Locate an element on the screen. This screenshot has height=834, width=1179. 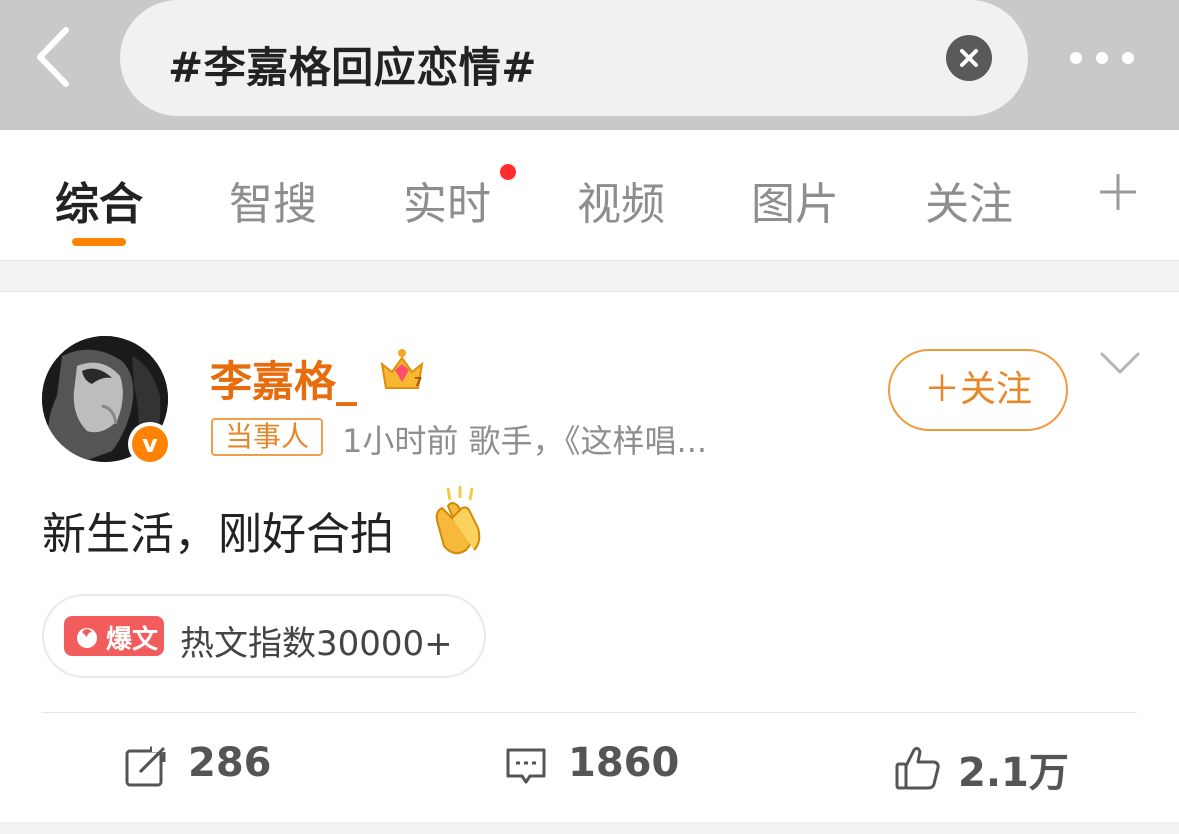
comment-button: 1860 is located at coordinates (594, 768).